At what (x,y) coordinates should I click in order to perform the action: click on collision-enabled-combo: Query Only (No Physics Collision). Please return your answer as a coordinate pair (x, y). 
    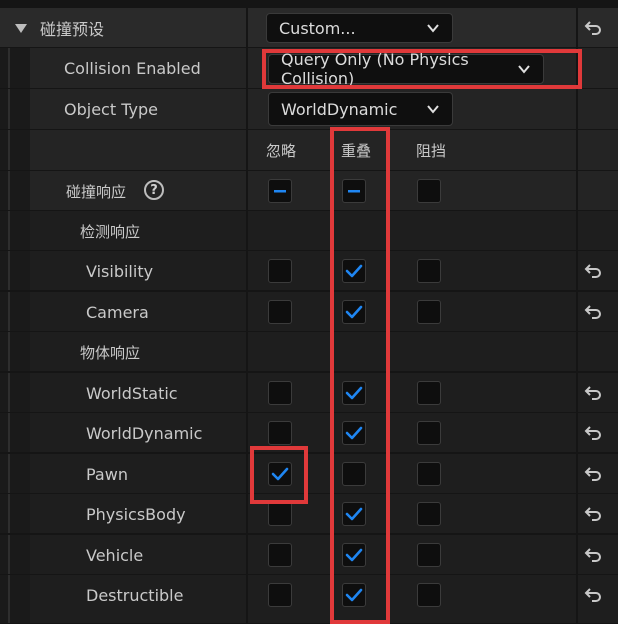
    Looking at the image, I should click on (406, 69).